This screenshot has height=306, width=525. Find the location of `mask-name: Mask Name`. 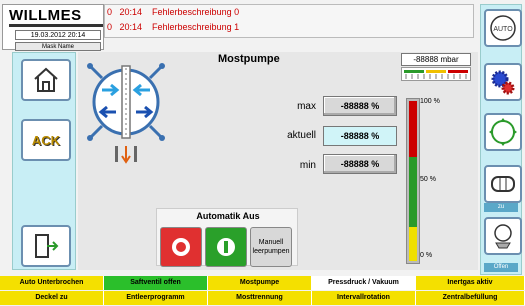

mask-name: Mask Name is located at coordinates (58, 46).